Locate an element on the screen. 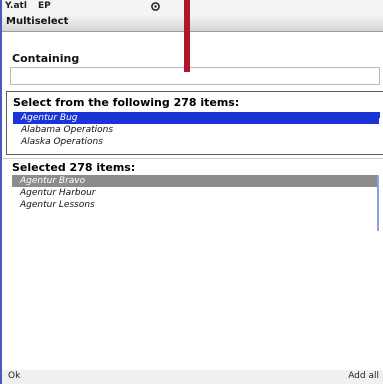  ok-softkey: Ok is located at coordinates (14, 376).